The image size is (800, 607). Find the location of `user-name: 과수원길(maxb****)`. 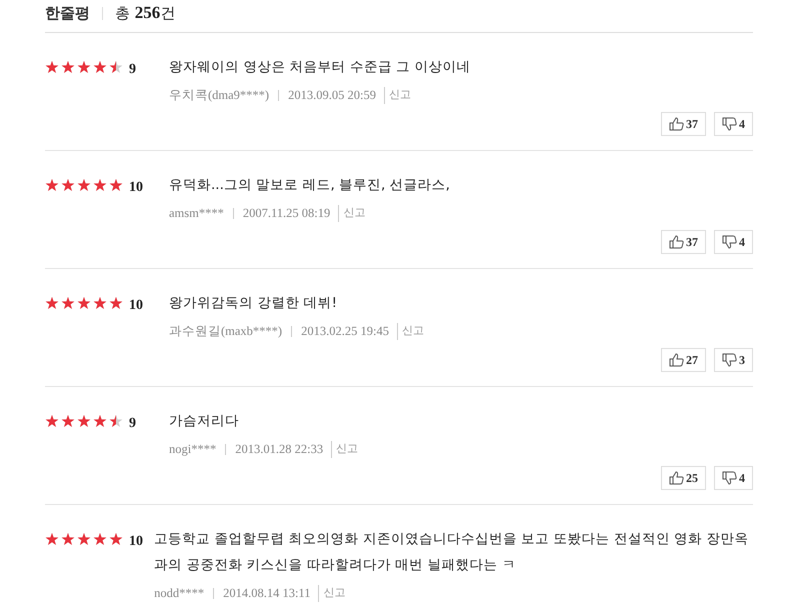

user-name: 과수원길(maxb****) is located at coordinates (225, 331).